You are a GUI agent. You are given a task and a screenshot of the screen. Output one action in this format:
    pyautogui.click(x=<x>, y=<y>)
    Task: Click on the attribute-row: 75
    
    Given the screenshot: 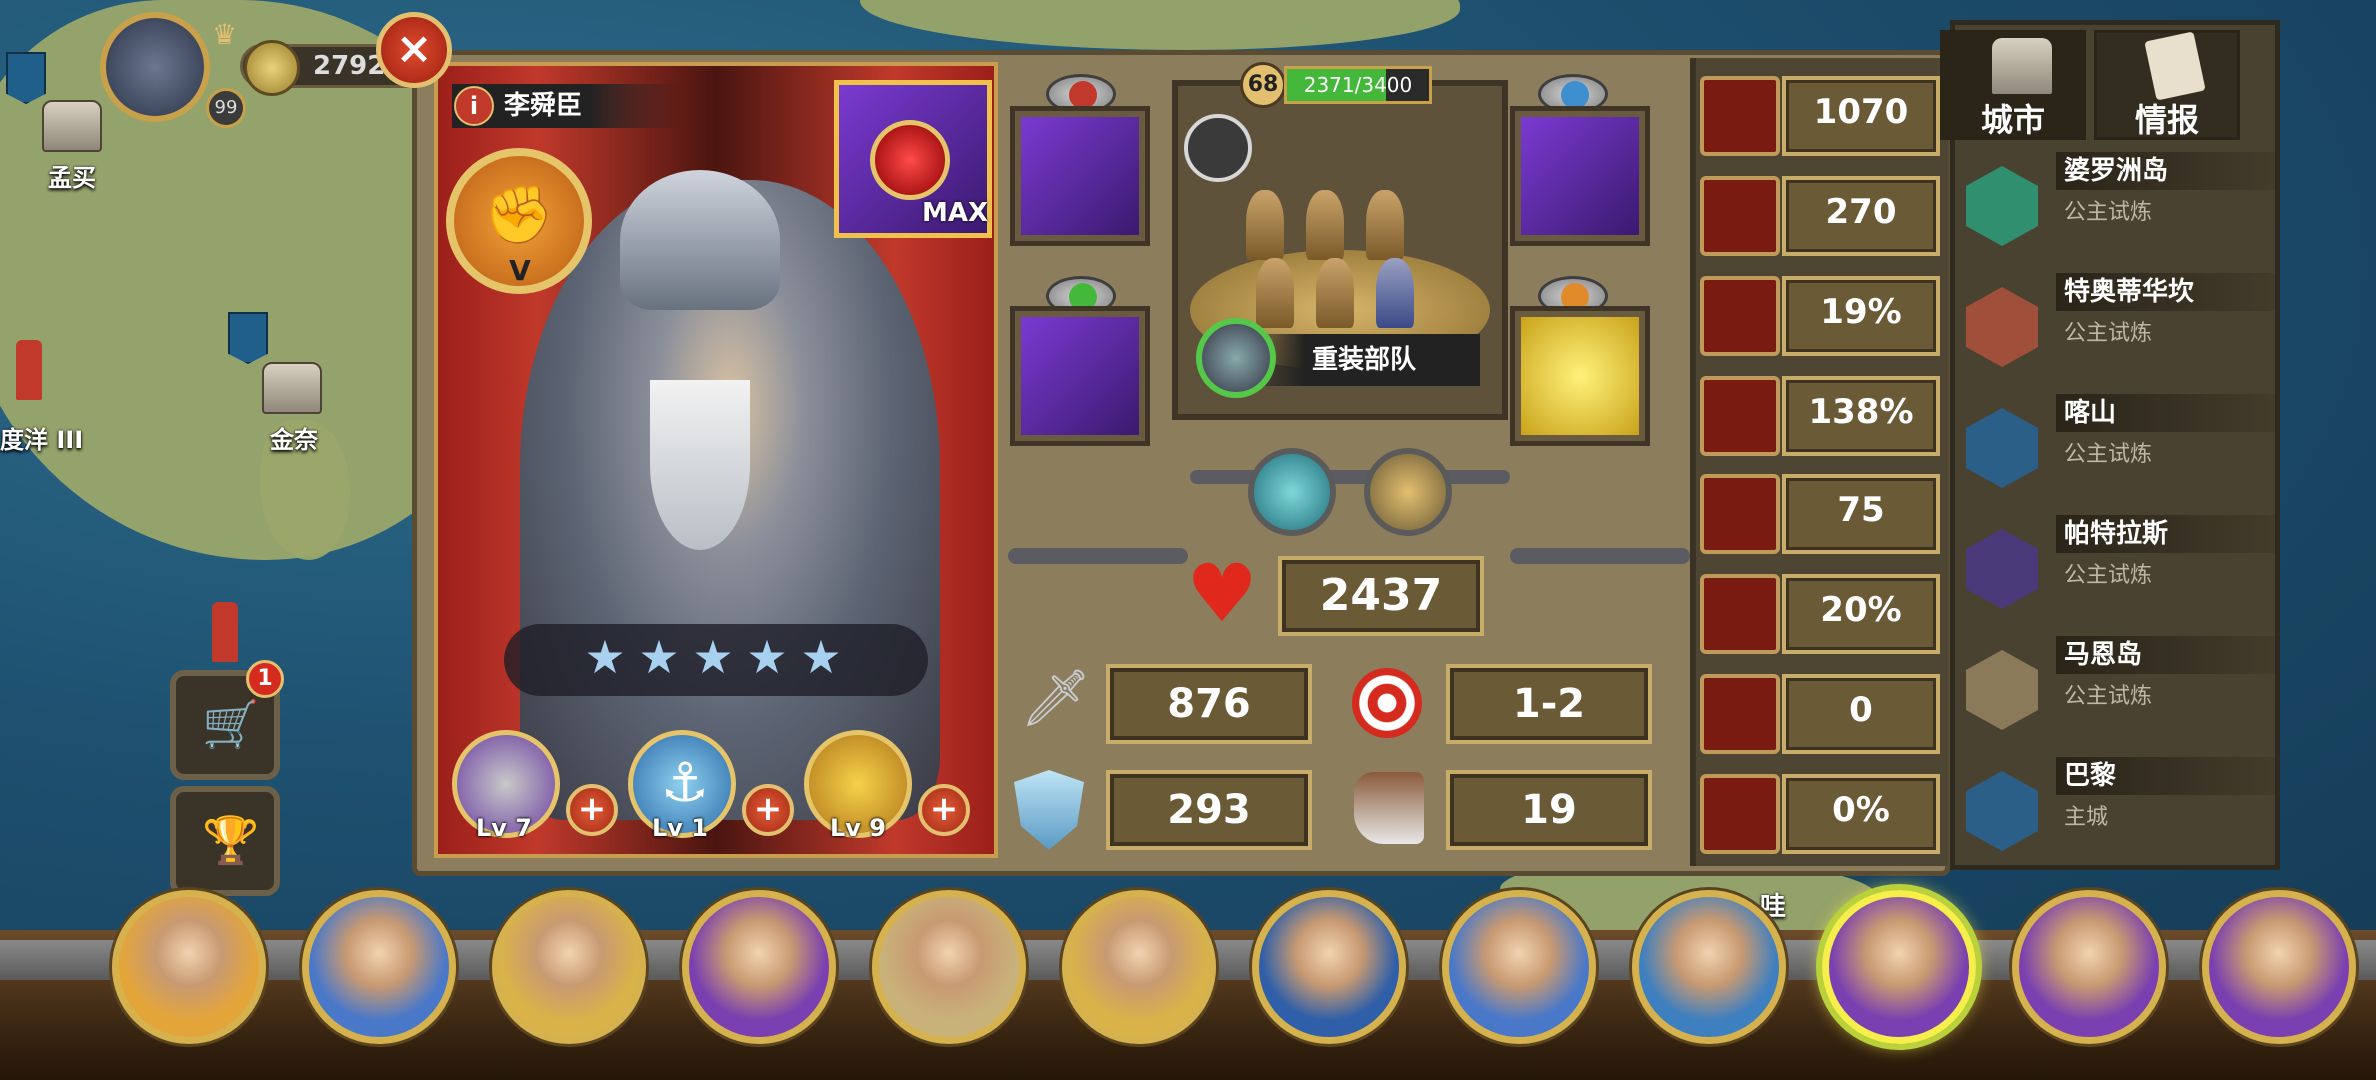 What is the action you would take?
    pyautogui.click(x=1820, y=512)
    